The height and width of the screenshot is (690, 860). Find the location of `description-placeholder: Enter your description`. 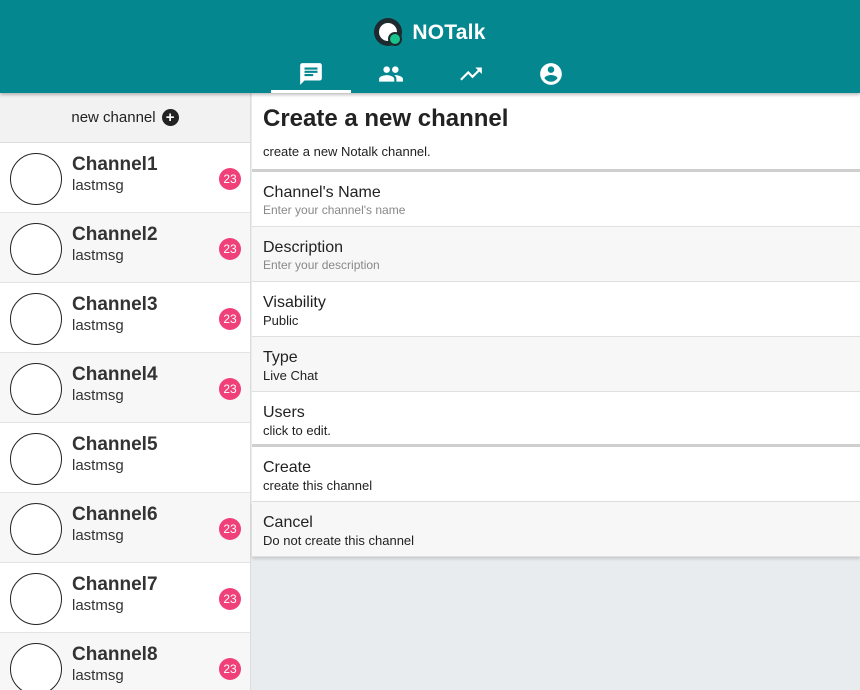

description-placeholder: Enter your description is located at coordinates (321, 265).